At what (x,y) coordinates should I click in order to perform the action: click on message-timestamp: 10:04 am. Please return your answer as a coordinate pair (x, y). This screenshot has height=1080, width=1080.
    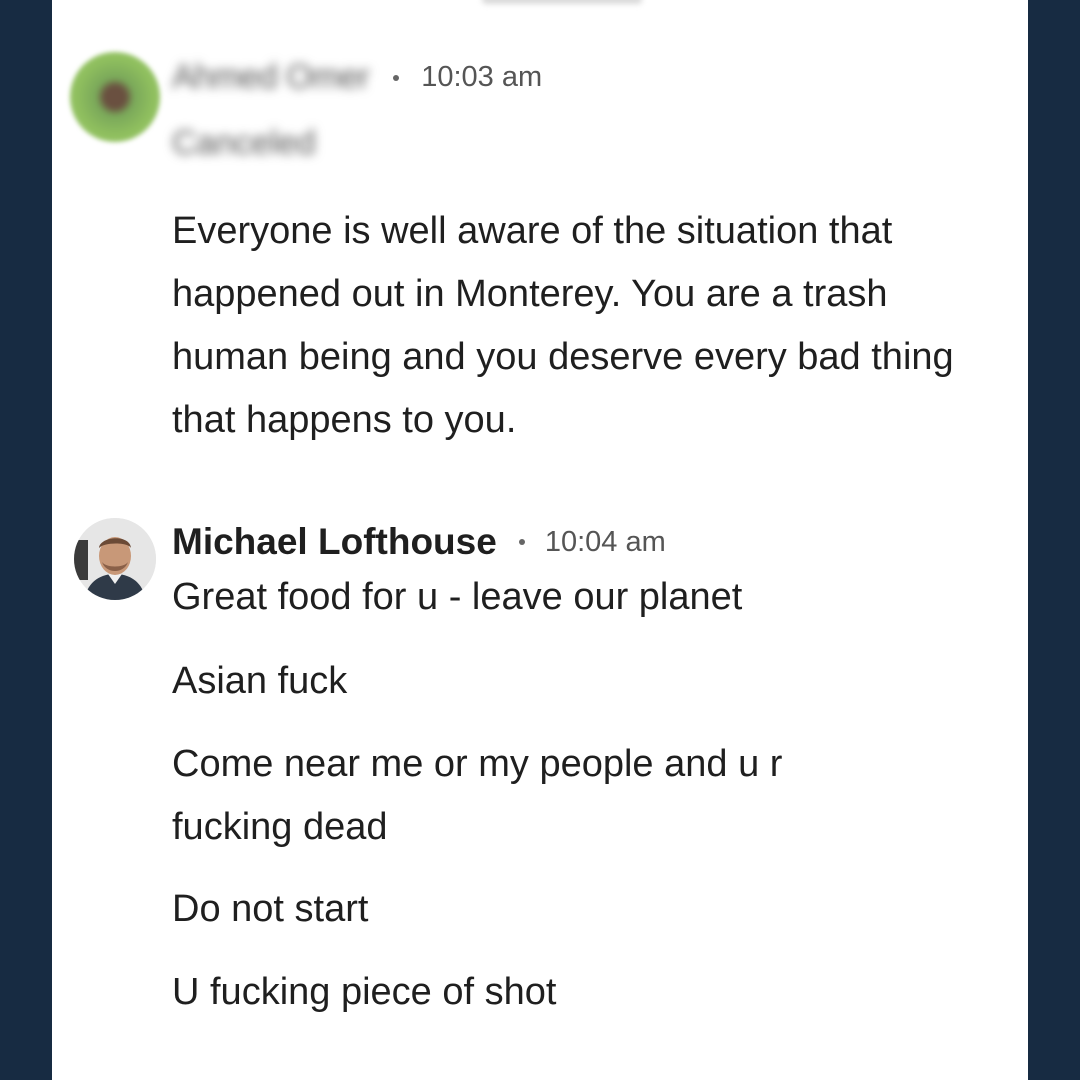
    Looking at the image, I should click on (605, 541).